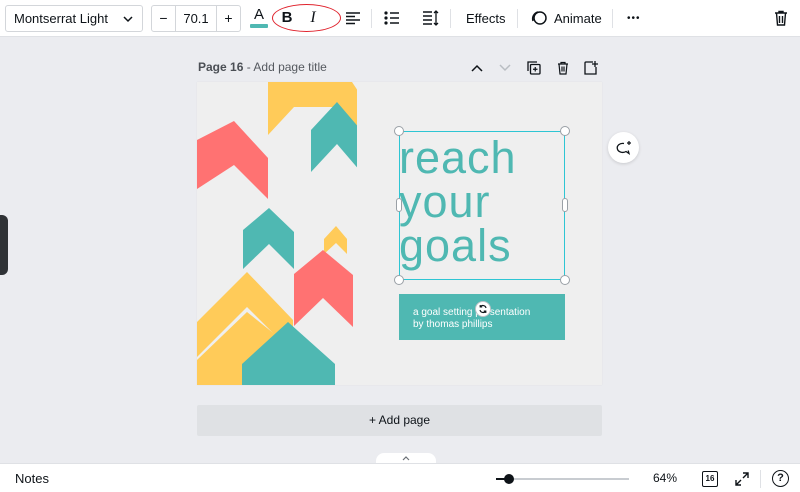 The height and width of the screenshot is (492, 800). Describe the element at coordinates (221, 67) in the screenshot. I see `page-number-label: Page 16` at that location.